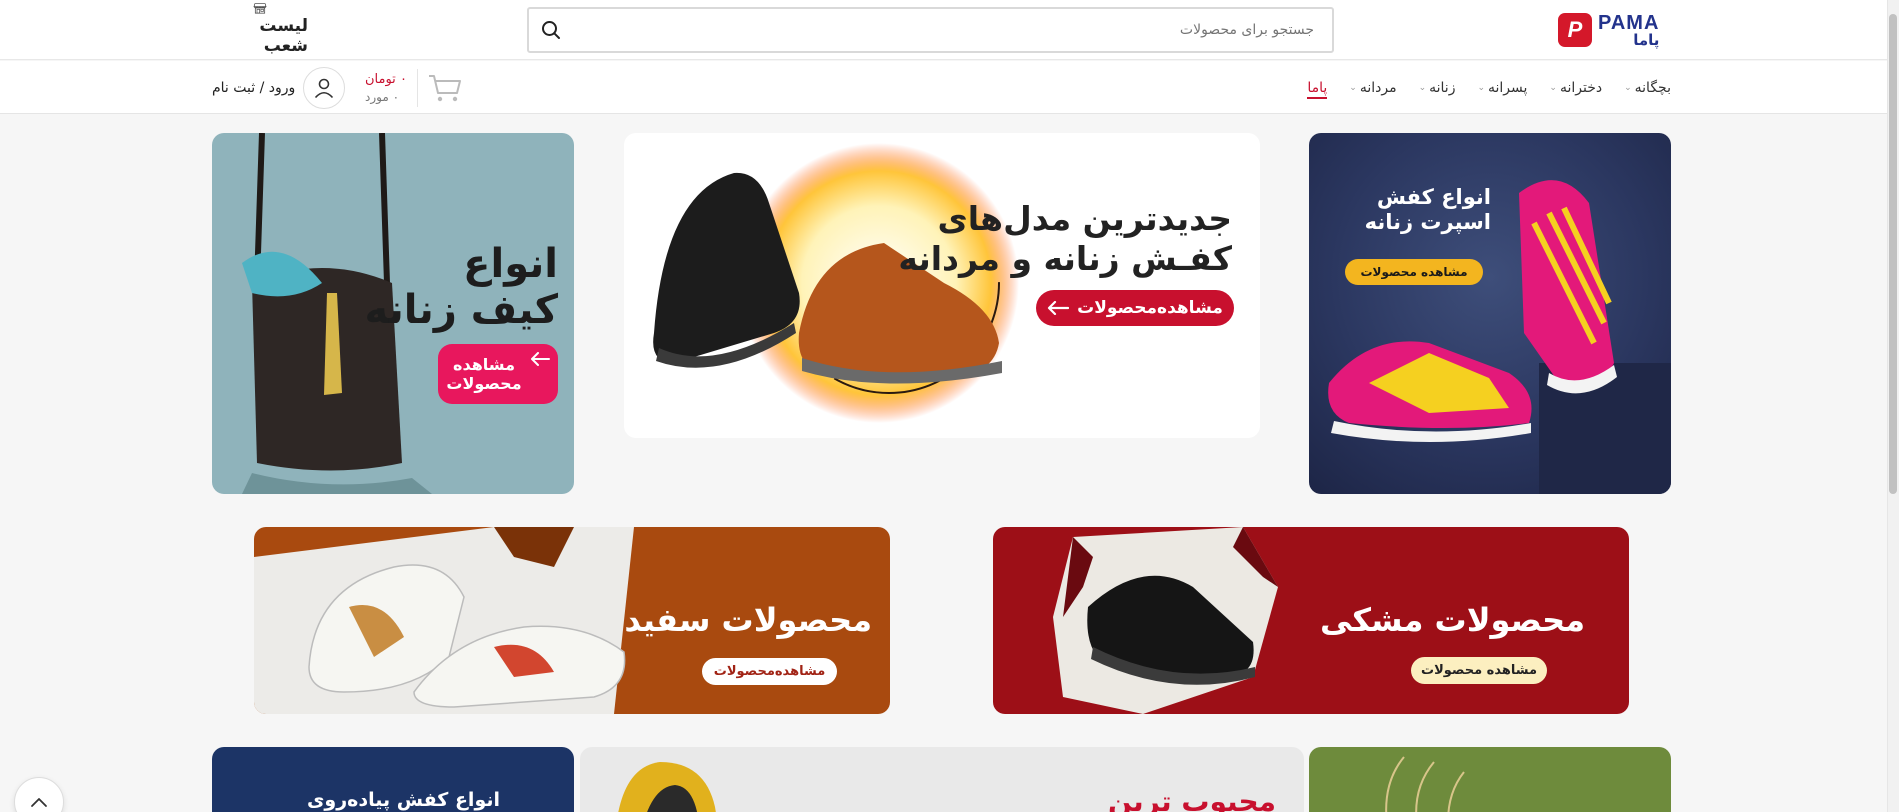 The width and height of the screenshot is (1899, 812). I want to click on logo-persian: پاما, so click(1646, 39).